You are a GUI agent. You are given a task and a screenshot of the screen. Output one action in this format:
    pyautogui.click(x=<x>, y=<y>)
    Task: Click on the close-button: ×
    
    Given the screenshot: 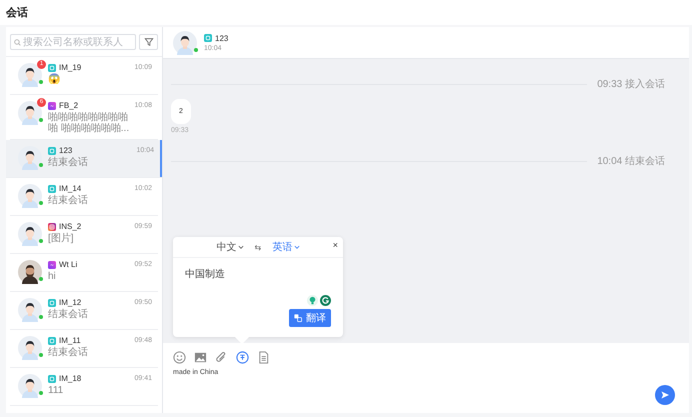 What is the action you would take?
    pyautogui.click(x=335, y=245)
    